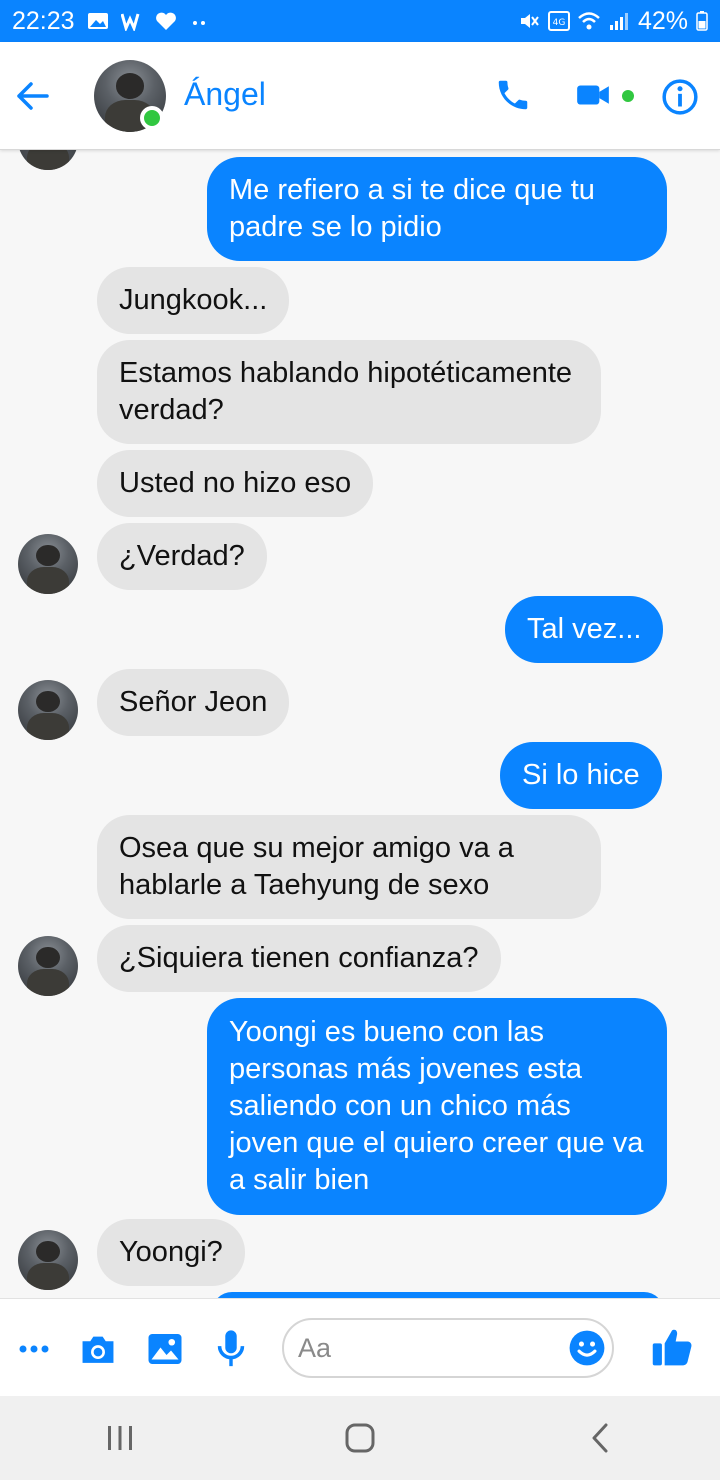  What do you see at coordinates (200, 21) in the screenshot?
I see `more-icon` at bounding box center [200, 21].